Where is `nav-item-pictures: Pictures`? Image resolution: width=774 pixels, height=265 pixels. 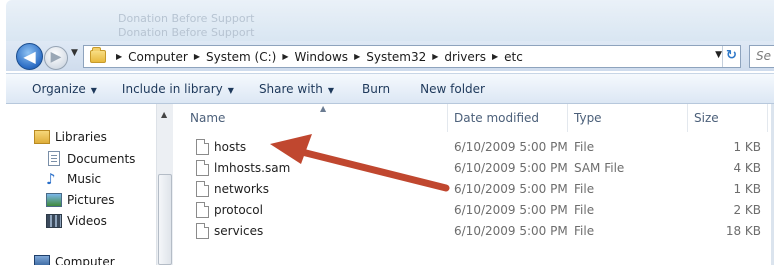
nav-item-pictures: Pictures is located at coordinates (80, 200).